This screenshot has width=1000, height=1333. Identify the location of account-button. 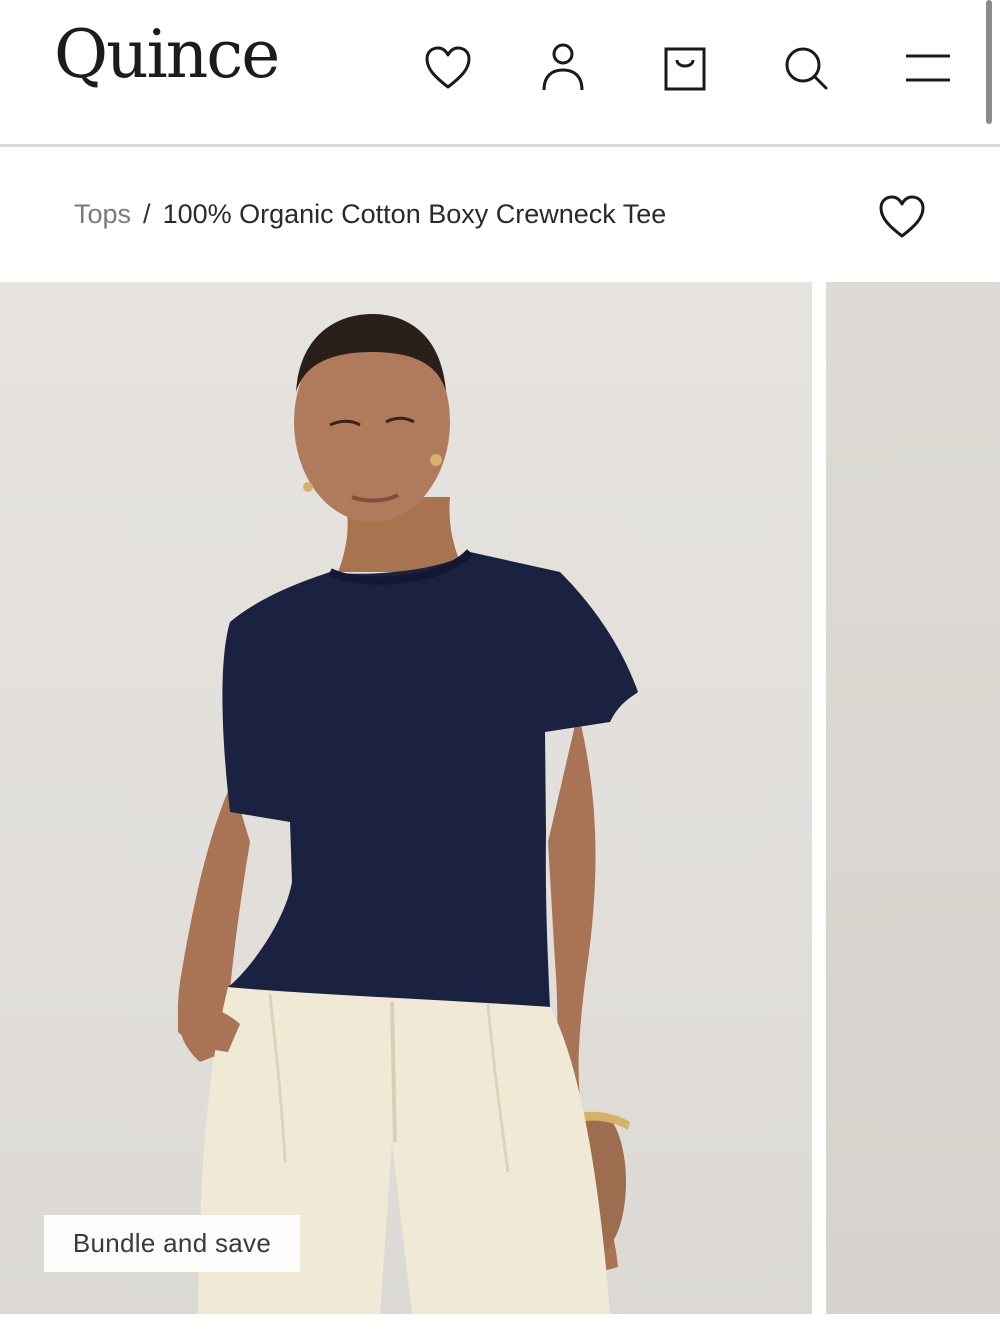
(563, 68).